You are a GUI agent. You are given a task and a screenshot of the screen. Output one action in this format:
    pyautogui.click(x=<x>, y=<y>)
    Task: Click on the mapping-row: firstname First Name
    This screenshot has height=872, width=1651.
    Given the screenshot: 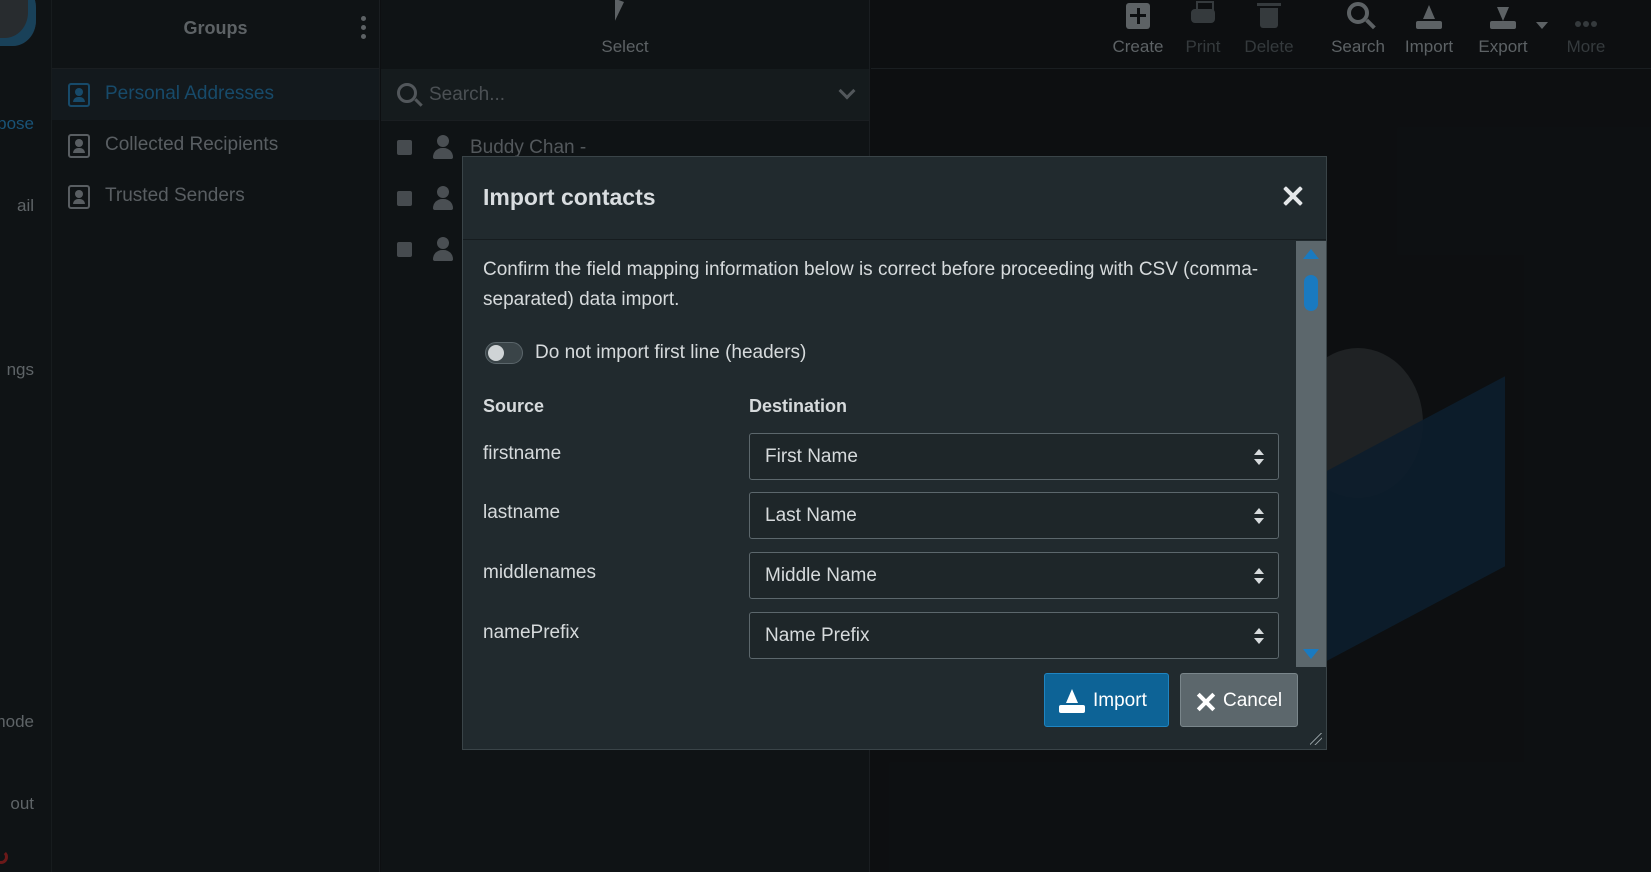 What is the action you would take?
    pyautogui.click(x=879, y=458)
    